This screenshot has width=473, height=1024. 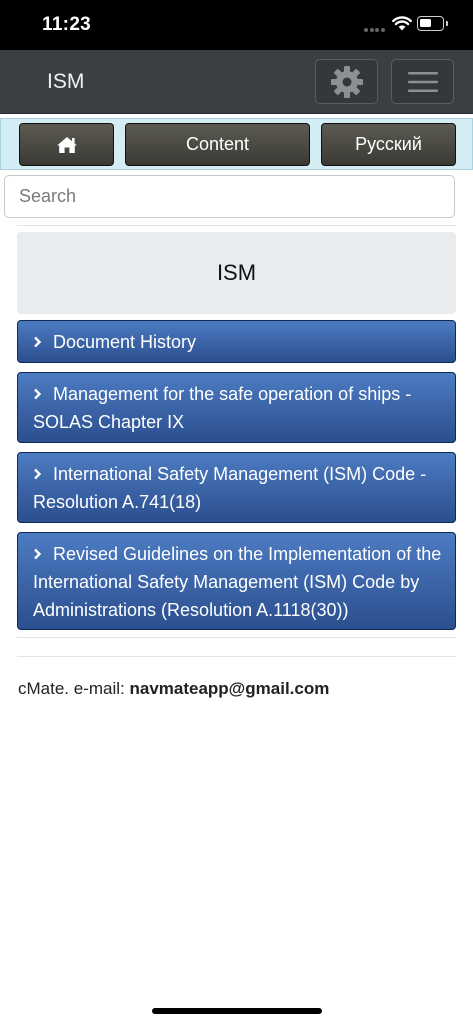 I want to click on footer-prefix: cMate. e-mail:, so click(x=74, y=688).